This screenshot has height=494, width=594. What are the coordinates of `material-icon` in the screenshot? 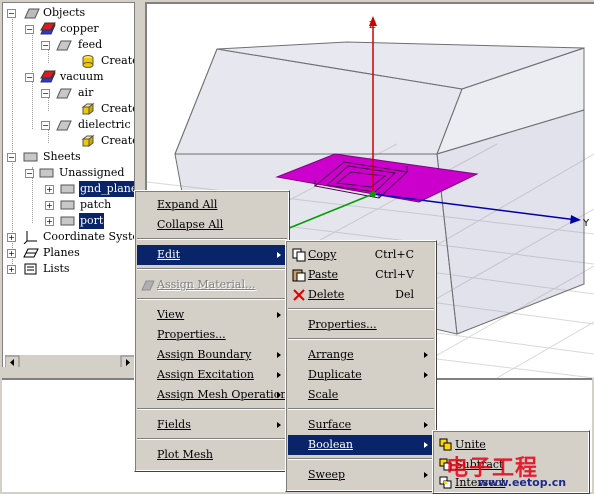 It's located at (148, 285).